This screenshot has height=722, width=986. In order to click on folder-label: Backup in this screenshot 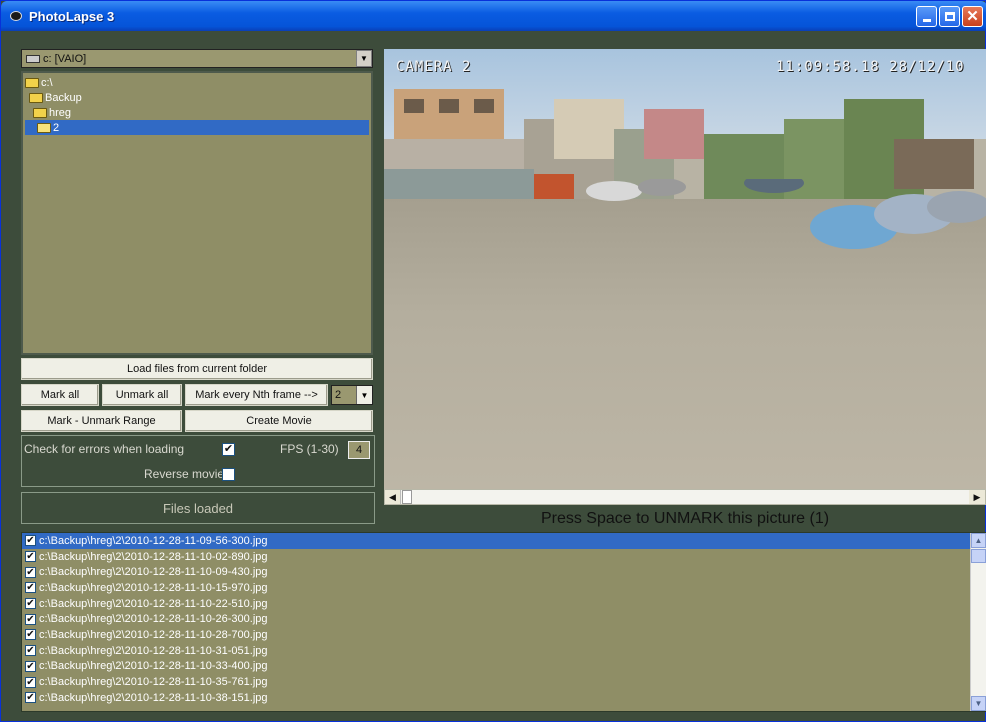, I will do `click(63, 97)`.